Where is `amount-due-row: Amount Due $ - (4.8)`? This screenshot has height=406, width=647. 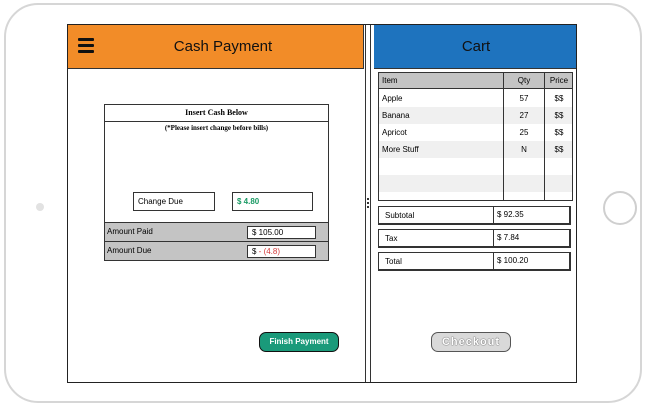 amount-due-row: Amount Due $ - (4.8) is located at coordinates (216, 250).